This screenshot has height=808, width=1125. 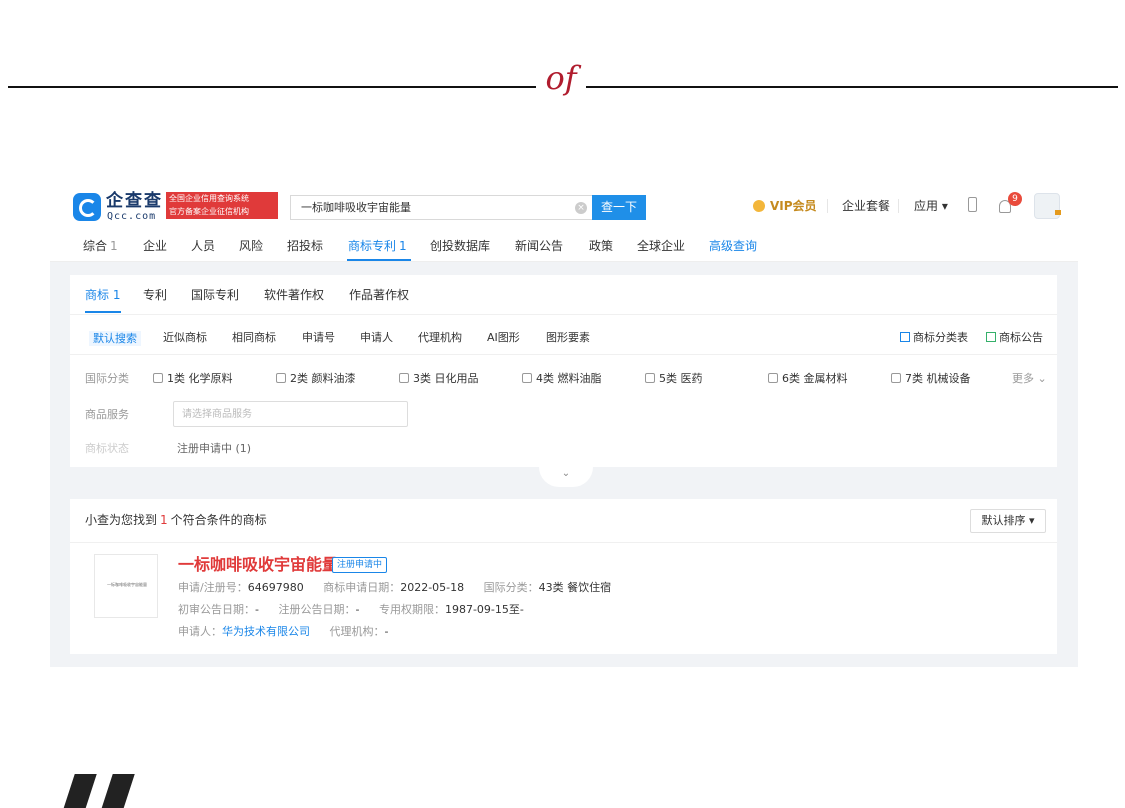 What do you see at coordinates (661, 246) in the screenshot?
I see `tab-global: 全球企业` at bounding box center [661, 246].